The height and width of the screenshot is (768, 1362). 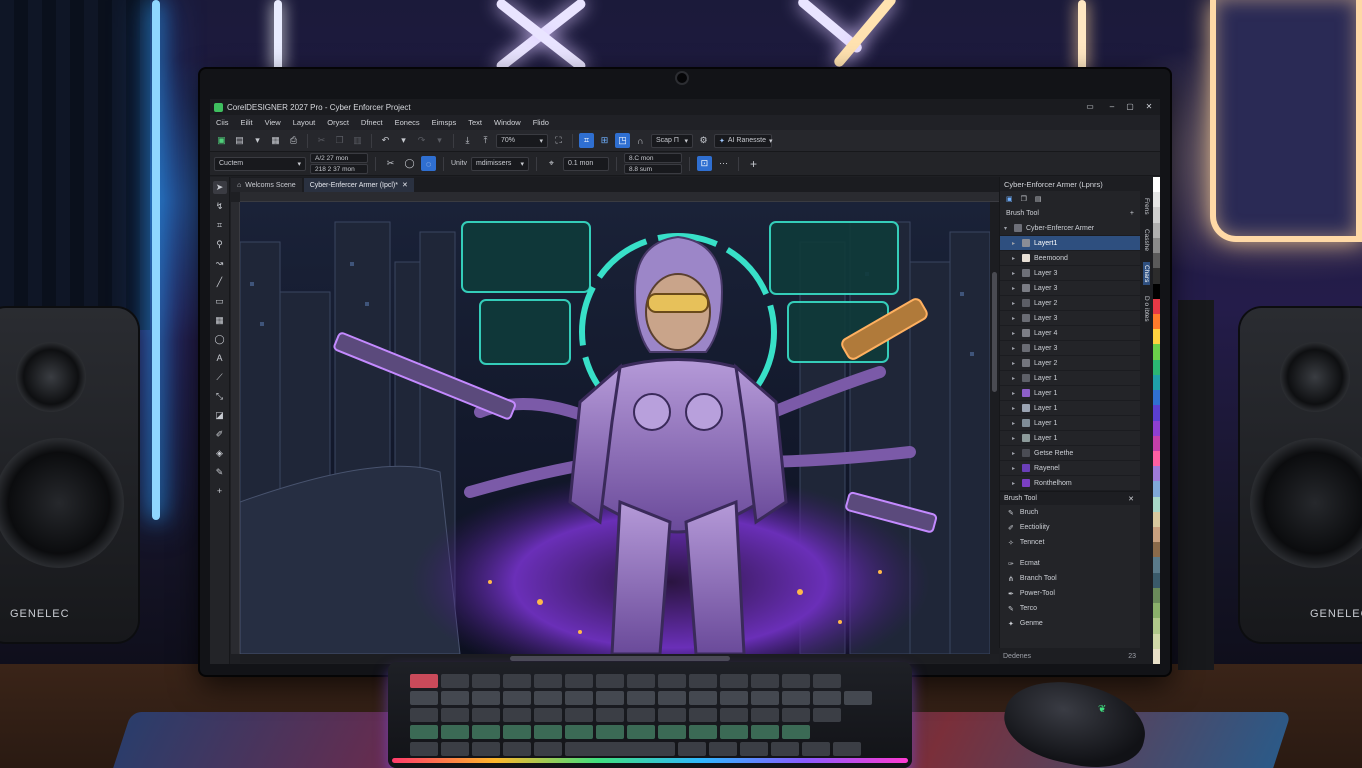 What do you see at coordinates (743, 140) in the screenshot?
I see `ai-assist-button: ✦ AI Ranesste ▾` at bounding box center [743, 140].